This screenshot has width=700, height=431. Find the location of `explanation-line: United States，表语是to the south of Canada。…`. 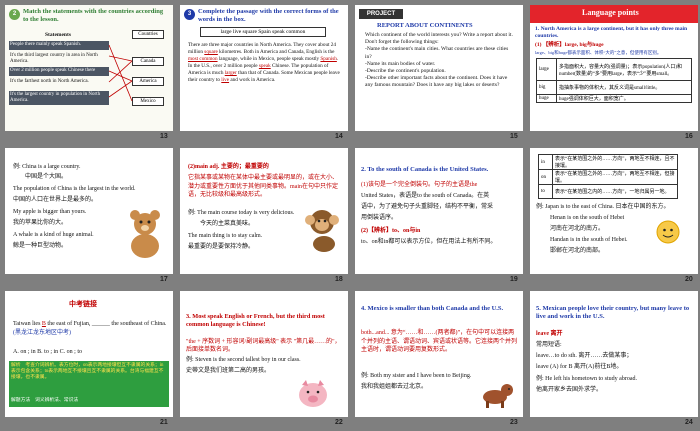

explanation-line: United States，表语是to the south of Canada。… is located at coordinates (425, 196).